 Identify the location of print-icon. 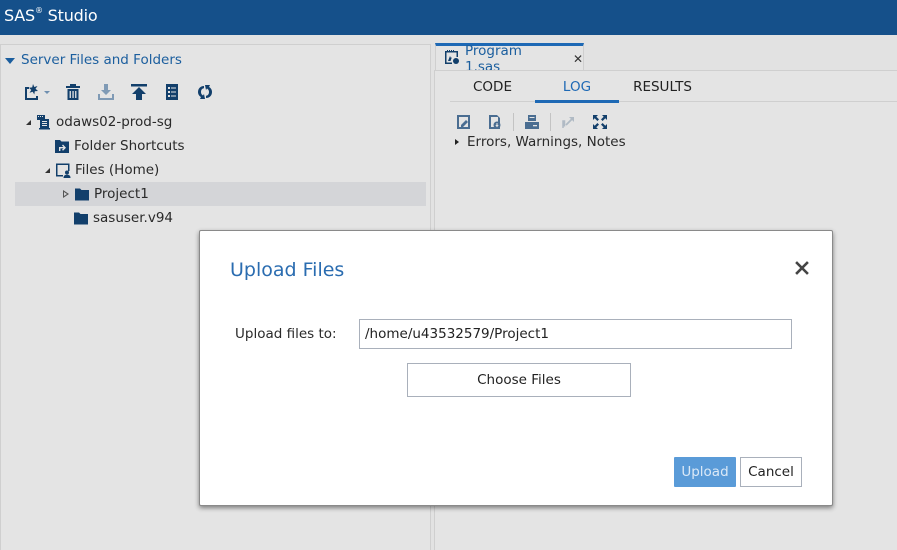
(532, 122).